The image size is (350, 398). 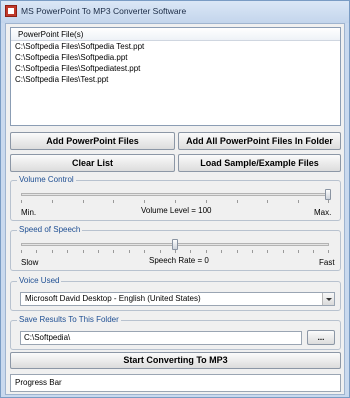 What do you see at coordinates (259, 141) in the screenshot?
I see `add-folder-button: Add All PowerPoint Files In Folder` at bounding box center [259, 141].